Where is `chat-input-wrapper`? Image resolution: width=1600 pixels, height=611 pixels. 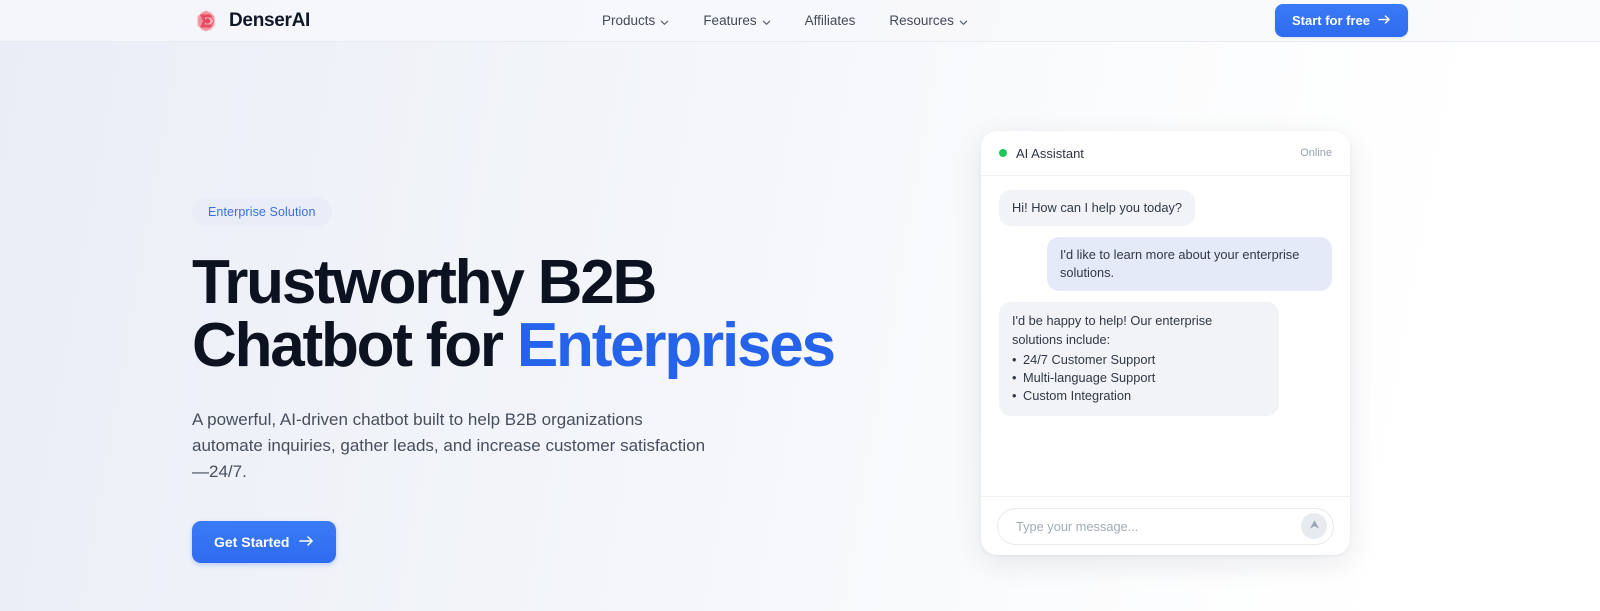 chat-input-wrapper is located at coordinates (1165, 526).